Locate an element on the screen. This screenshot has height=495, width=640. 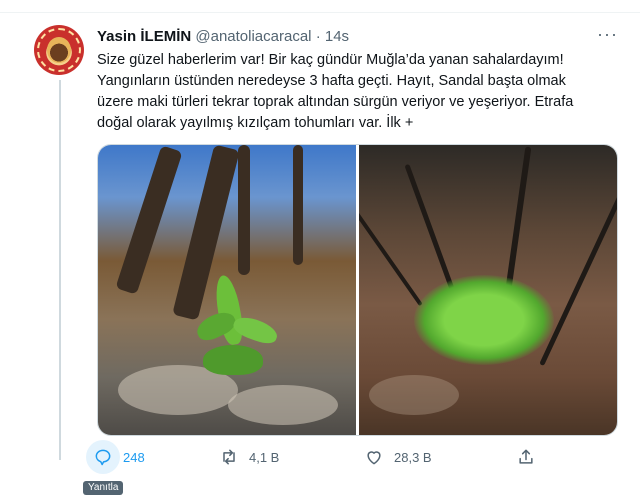
reply-icon is located at coordinates (103, 457).